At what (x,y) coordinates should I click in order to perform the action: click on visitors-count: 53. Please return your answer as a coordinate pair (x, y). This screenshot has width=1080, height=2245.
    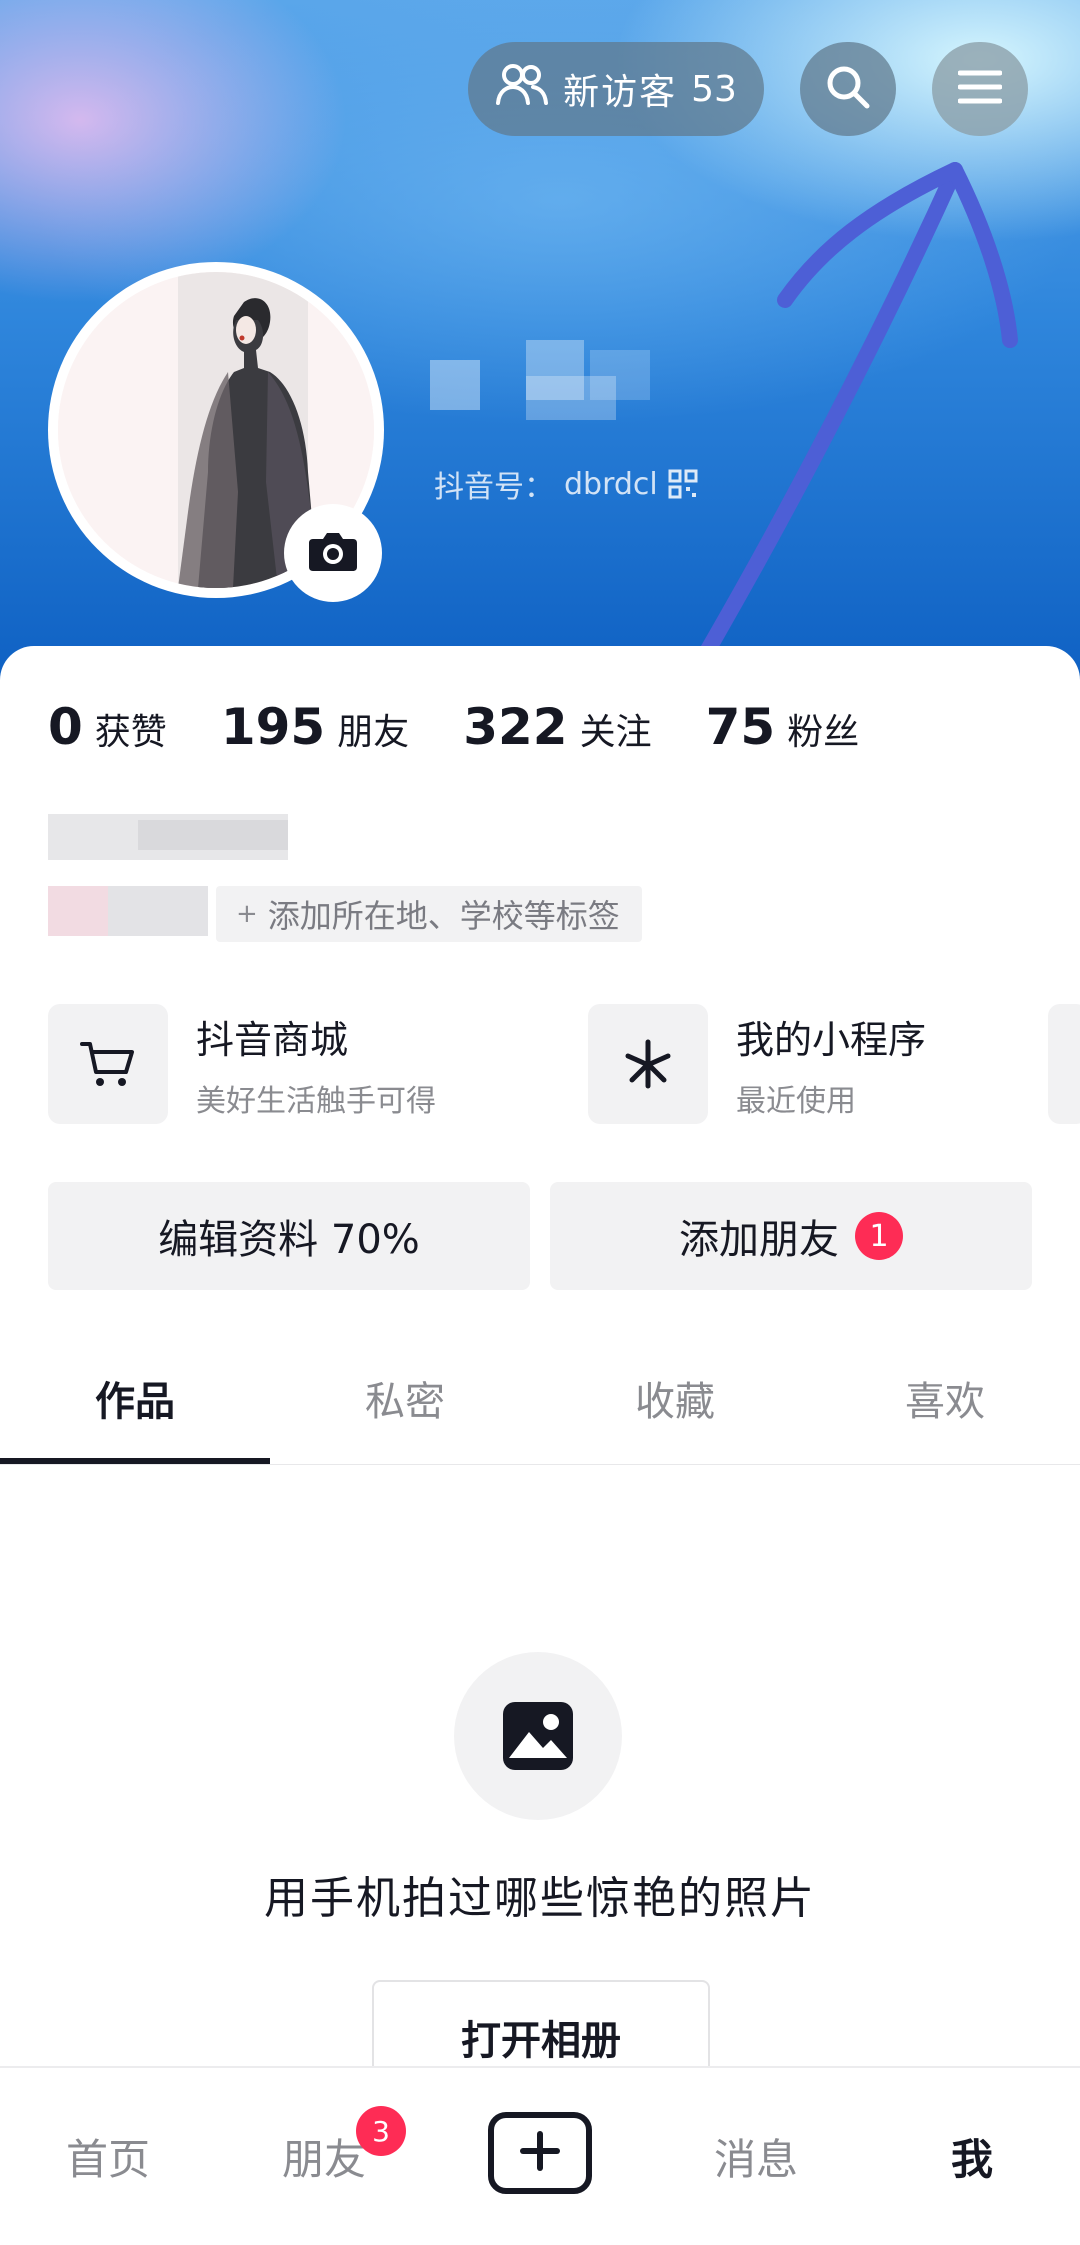
    Looking at the image, I should click on (714, 89).